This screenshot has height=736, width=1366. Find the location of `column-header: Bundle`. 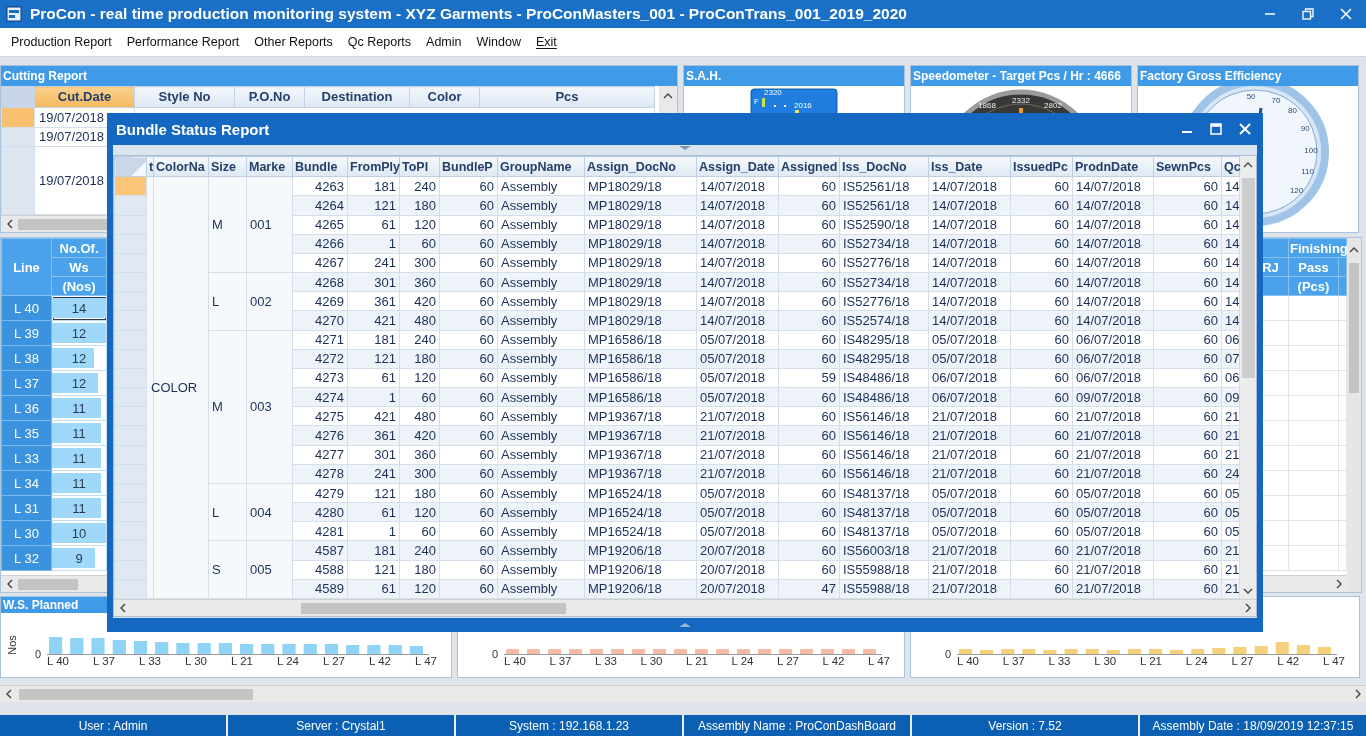

column-header: Bundle is located at coordinates (320, 166).